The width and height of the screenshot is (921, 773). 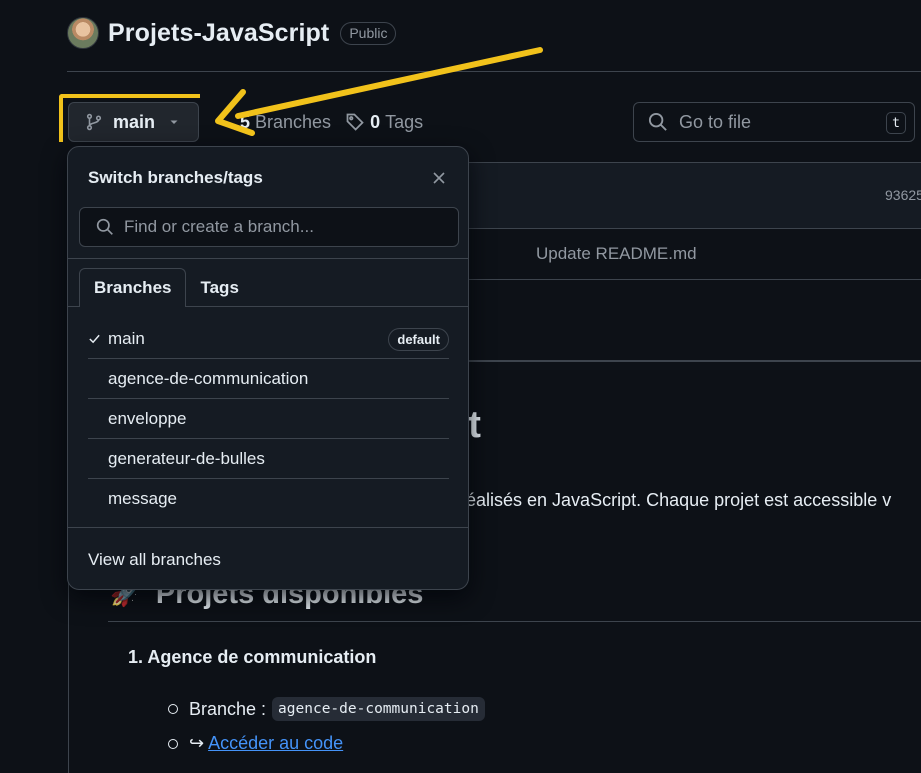 What do you see at coordinates (197, 743) in the screenshot?
I see `return-arrow-icon: ↪` at bounding box center [197, 743].